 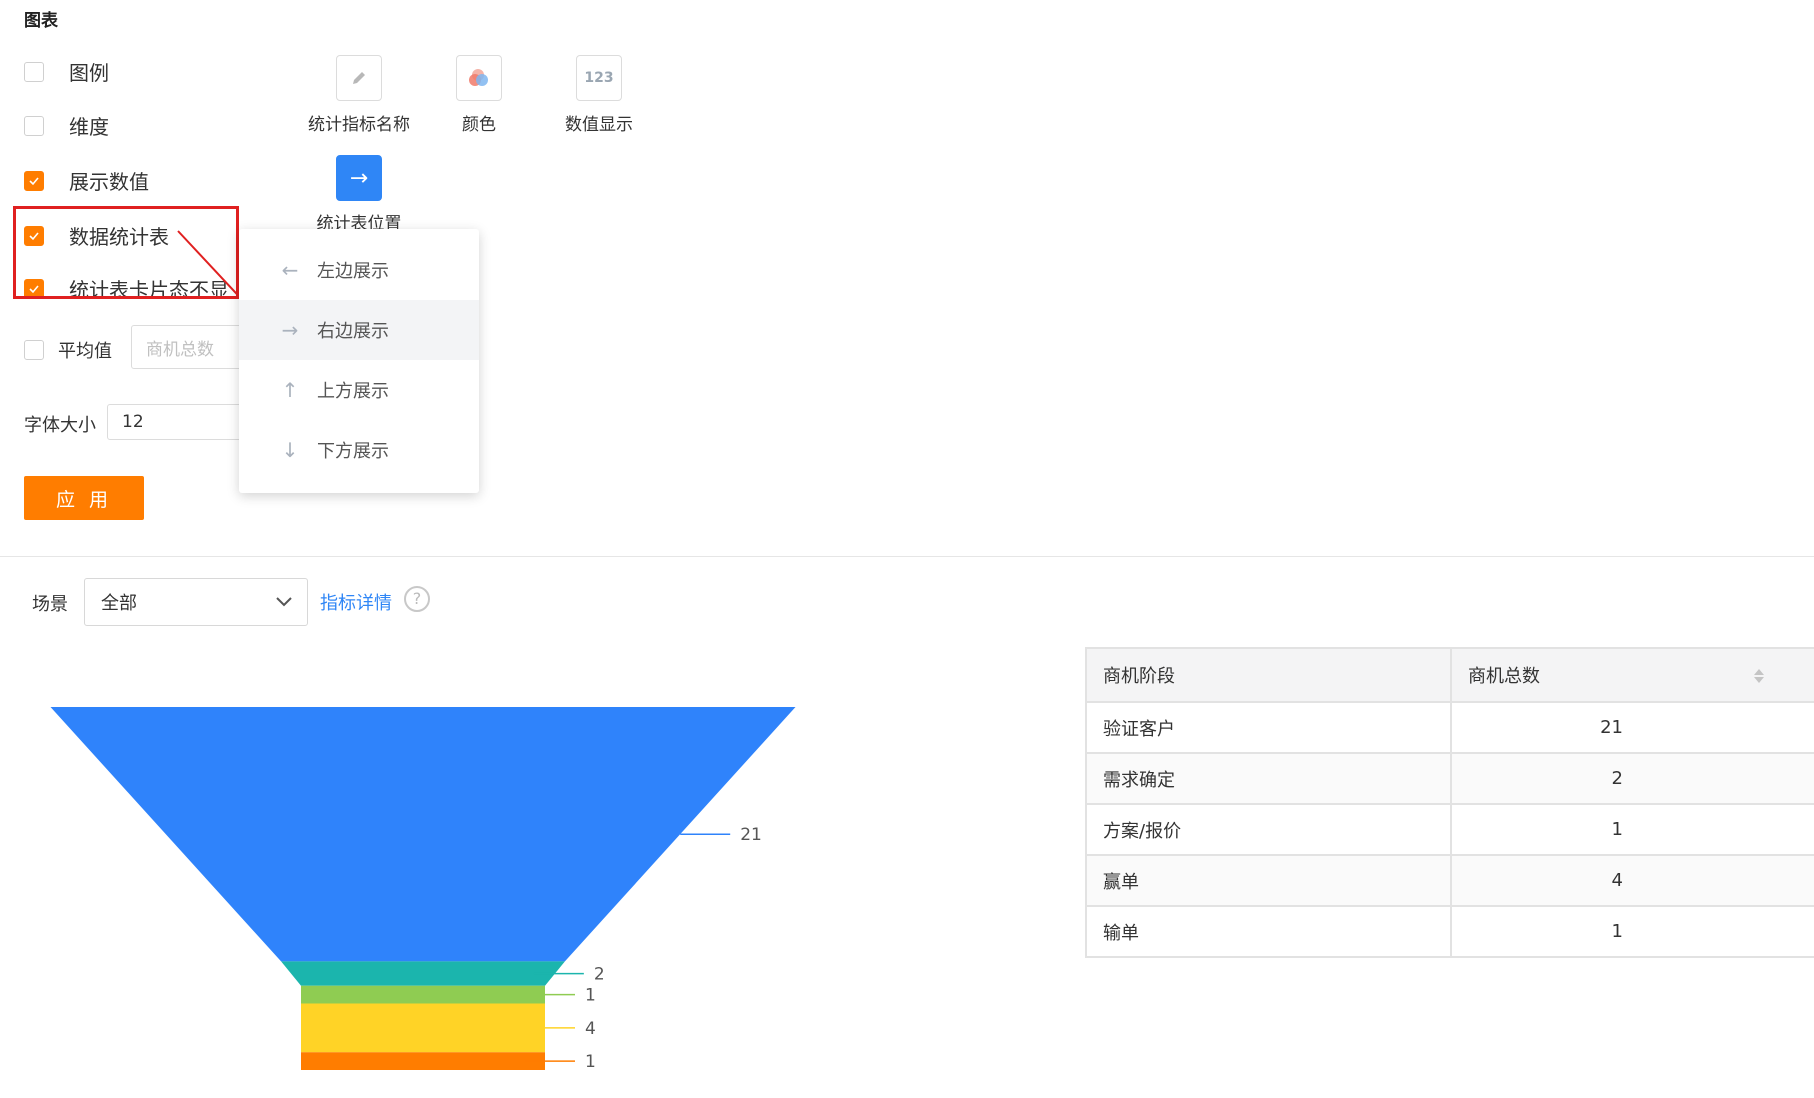 What do you see at coordinates (290, 390) in the screenshot?
I see `arrow-up-icon: ↑` at bounding box center [290, 390].